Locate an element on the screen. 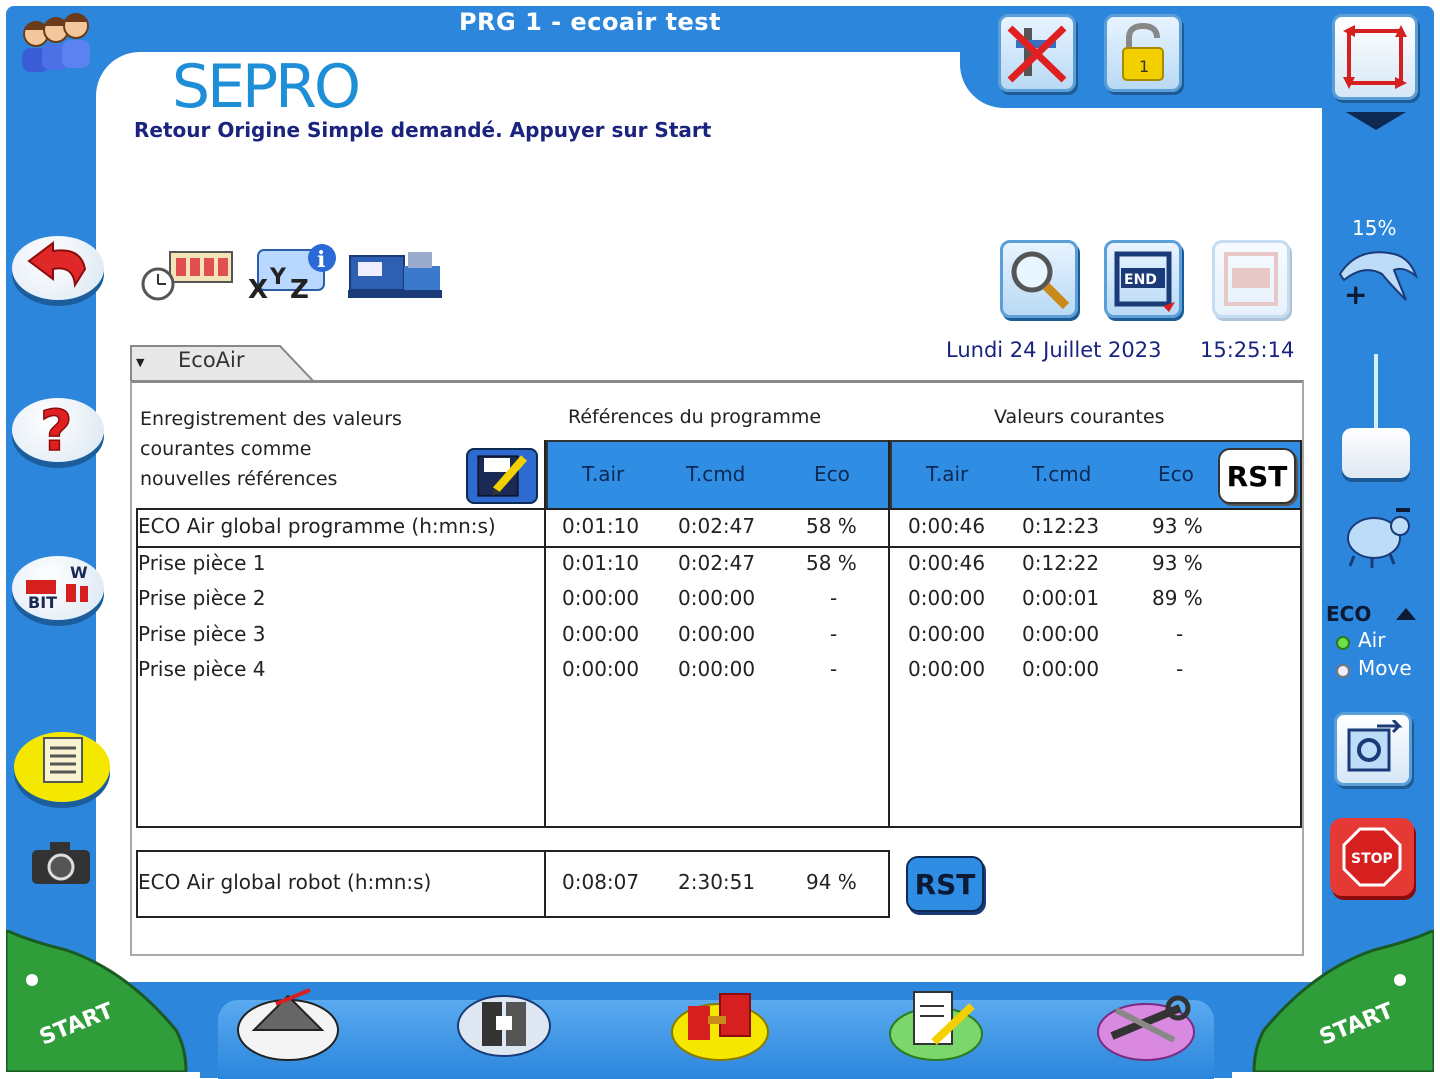  search-button is located at coordinates (1039, 279).